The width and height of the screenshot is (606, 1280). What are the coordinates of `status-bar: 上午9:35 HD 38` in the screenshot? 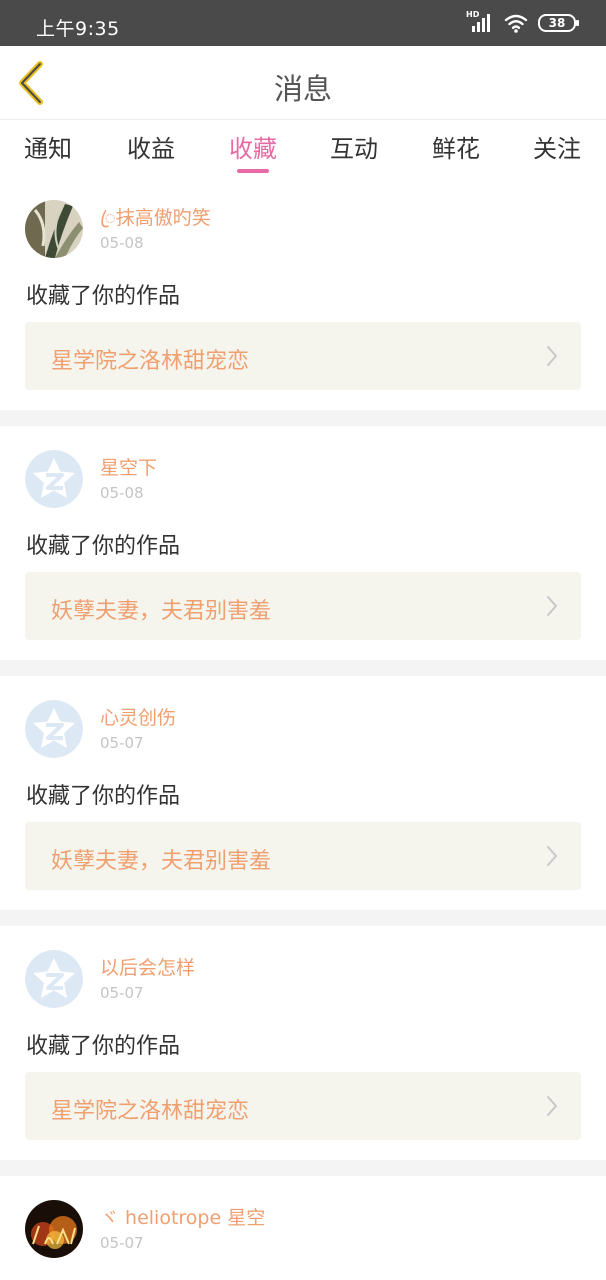 It's located at (303, 23).